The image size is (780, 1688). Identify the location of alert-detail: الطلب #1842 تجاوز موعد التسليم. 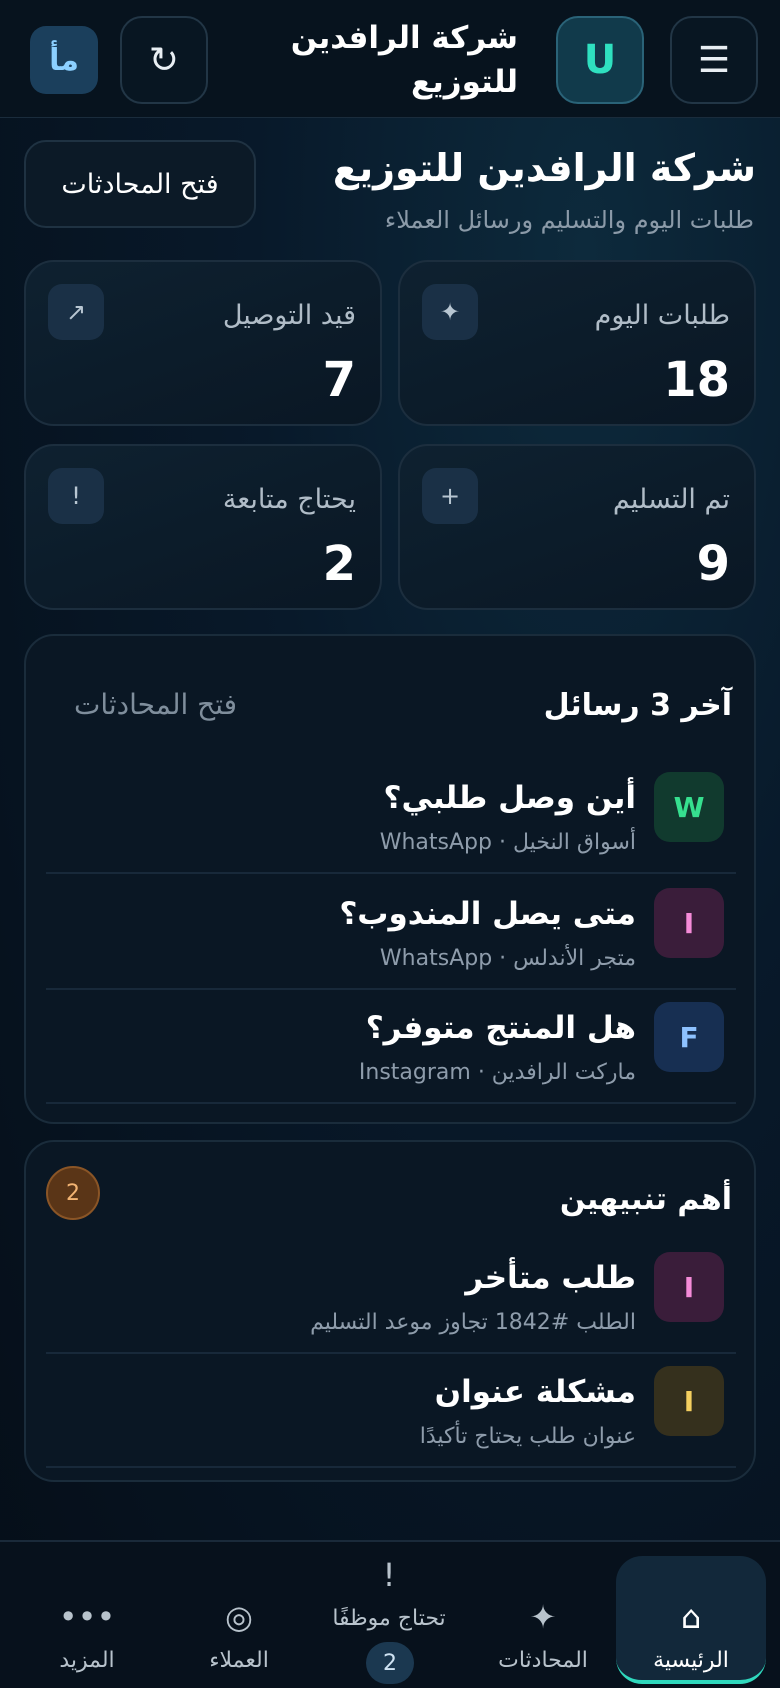
(473, 1322).